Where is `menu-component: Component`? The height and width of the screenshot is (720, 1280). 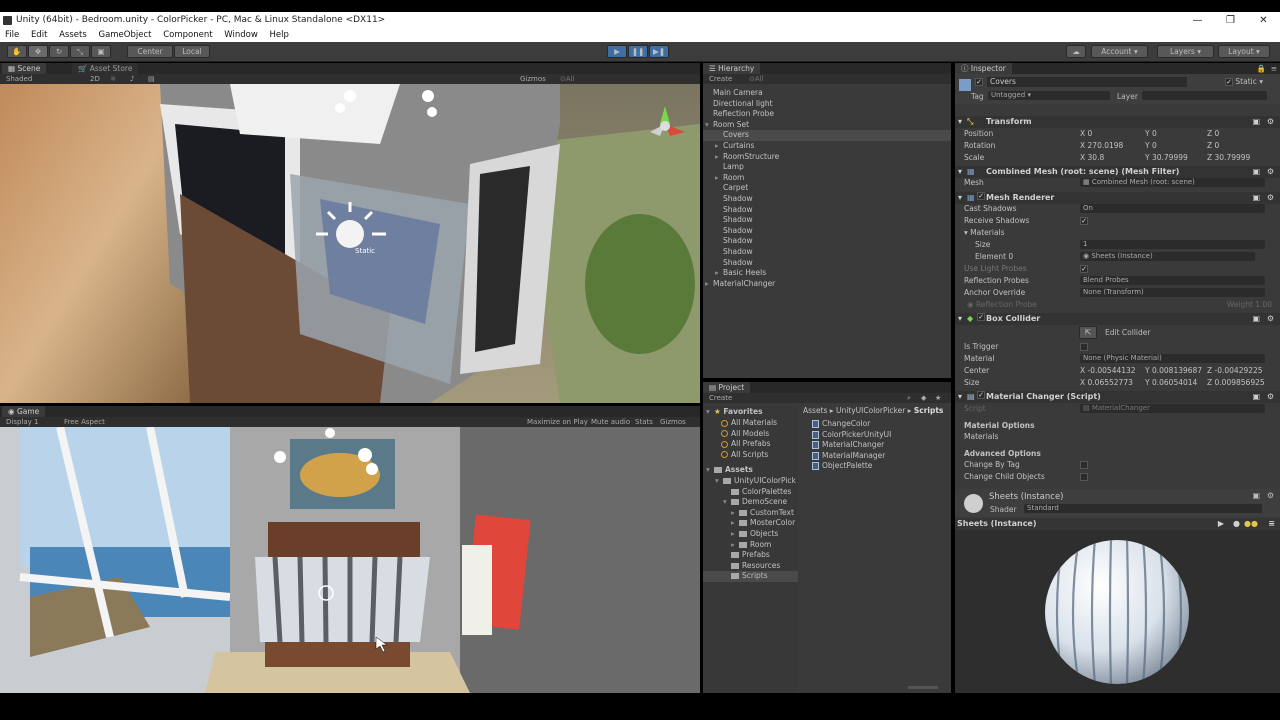 menu-component: Component is located at coordinates (187, 35).